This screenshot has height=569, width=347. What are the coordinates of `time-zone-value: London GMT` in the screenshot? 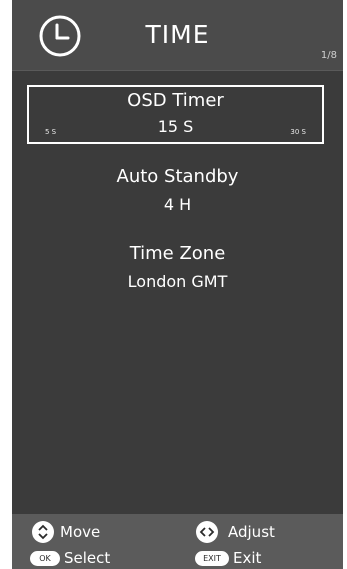 It's located at (177, 281).